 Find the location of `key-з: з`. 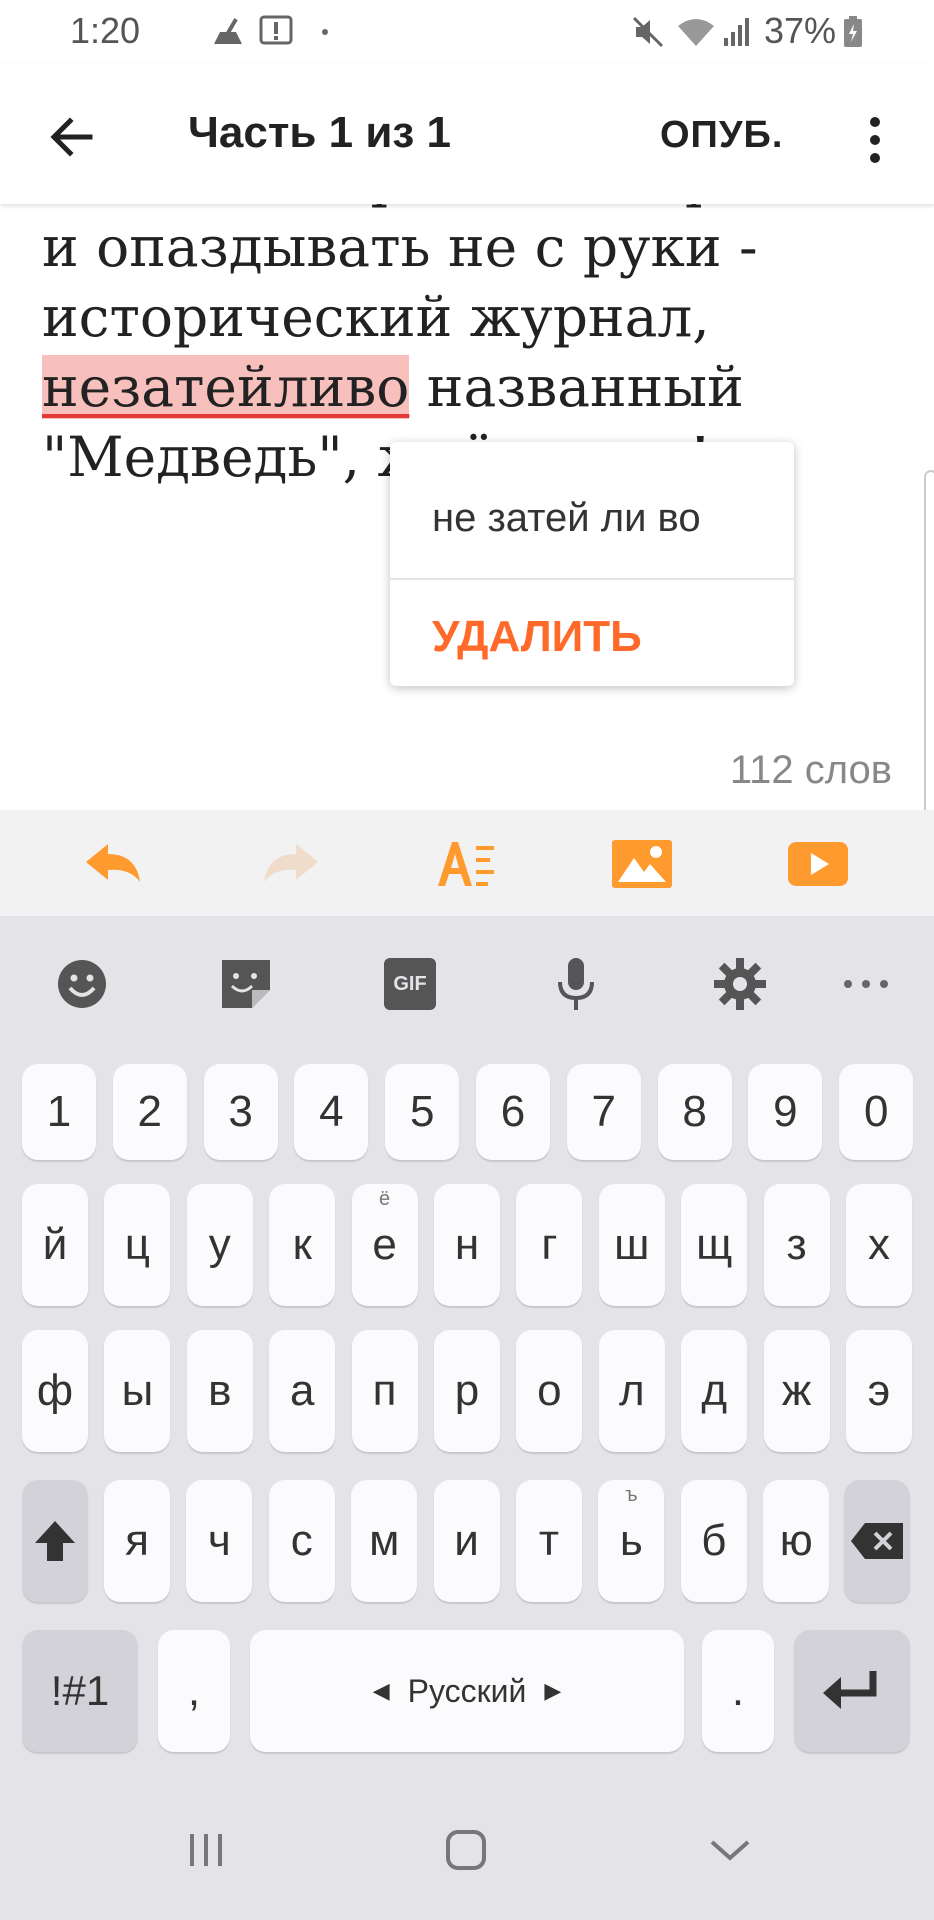

key-з: з is located at coordinates (796, 1245).